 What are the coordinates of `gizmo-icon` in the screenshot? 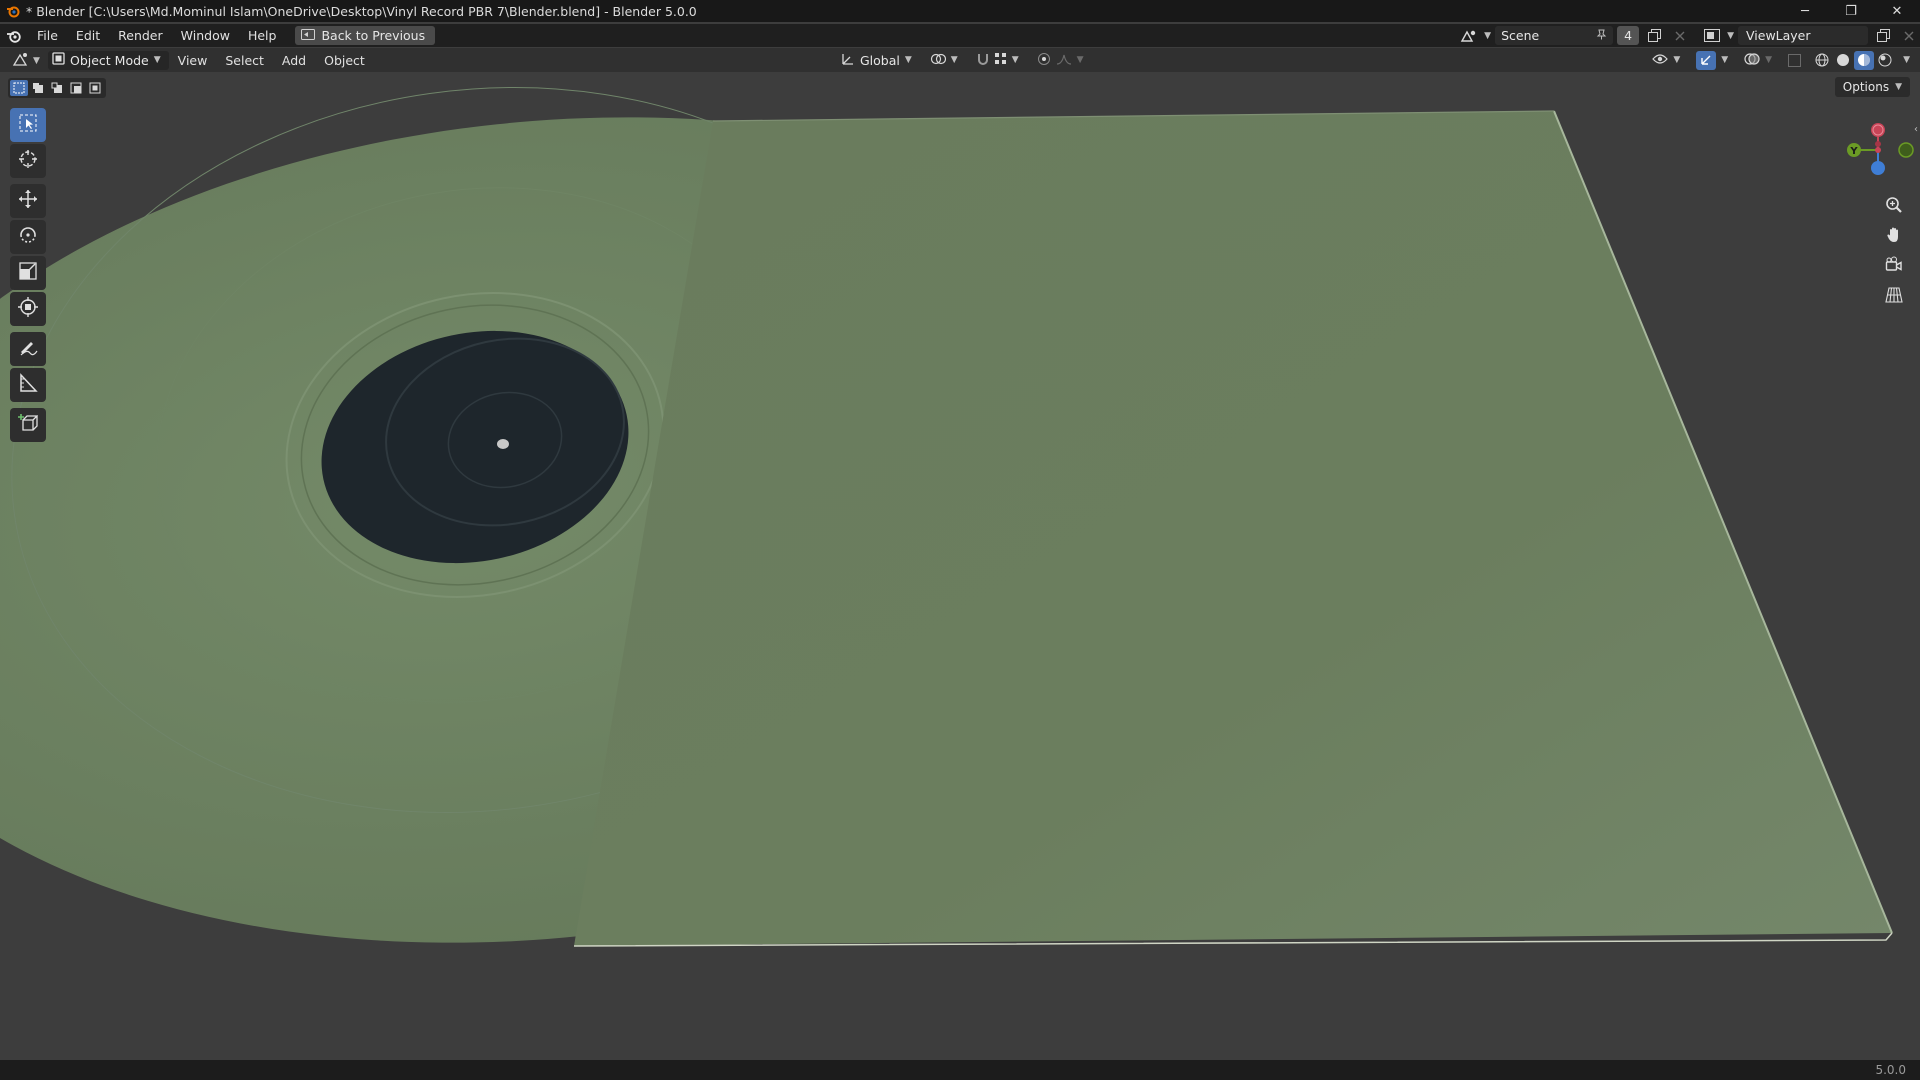 It's located at (1706, 60).